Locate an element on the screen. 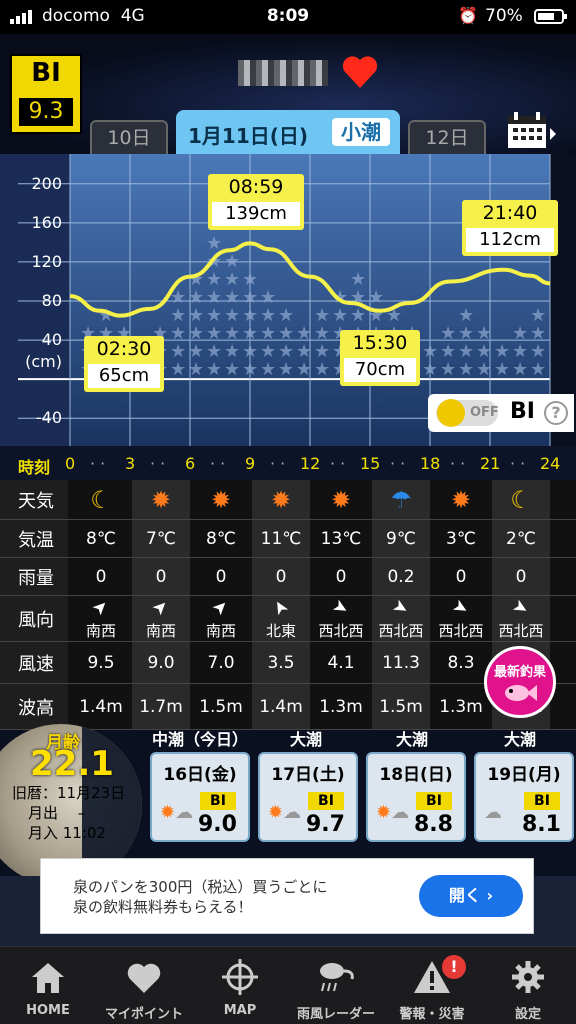 The width and height of the screenshot is (576, 1024). table-cell: 9℃ is located at coordinates (401, 538).